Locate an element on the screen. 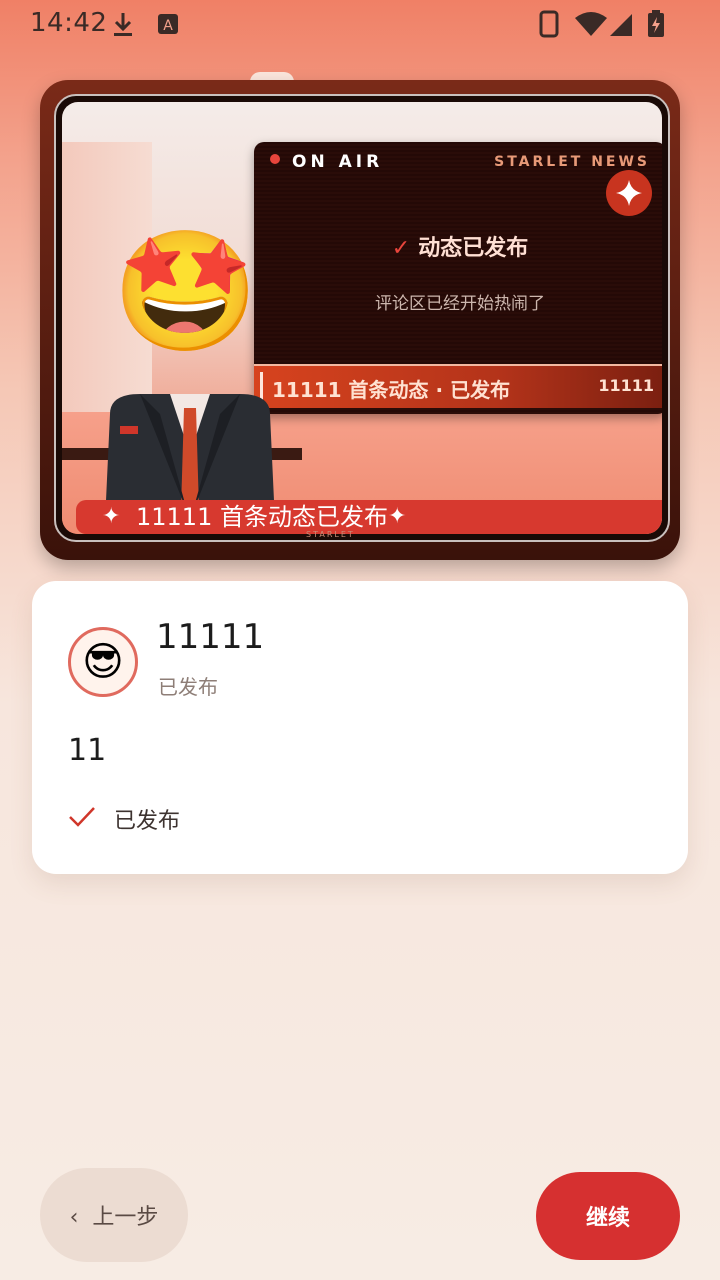  banner-text: 11111 首条动态已发布 is located at coordinates (262, 517).